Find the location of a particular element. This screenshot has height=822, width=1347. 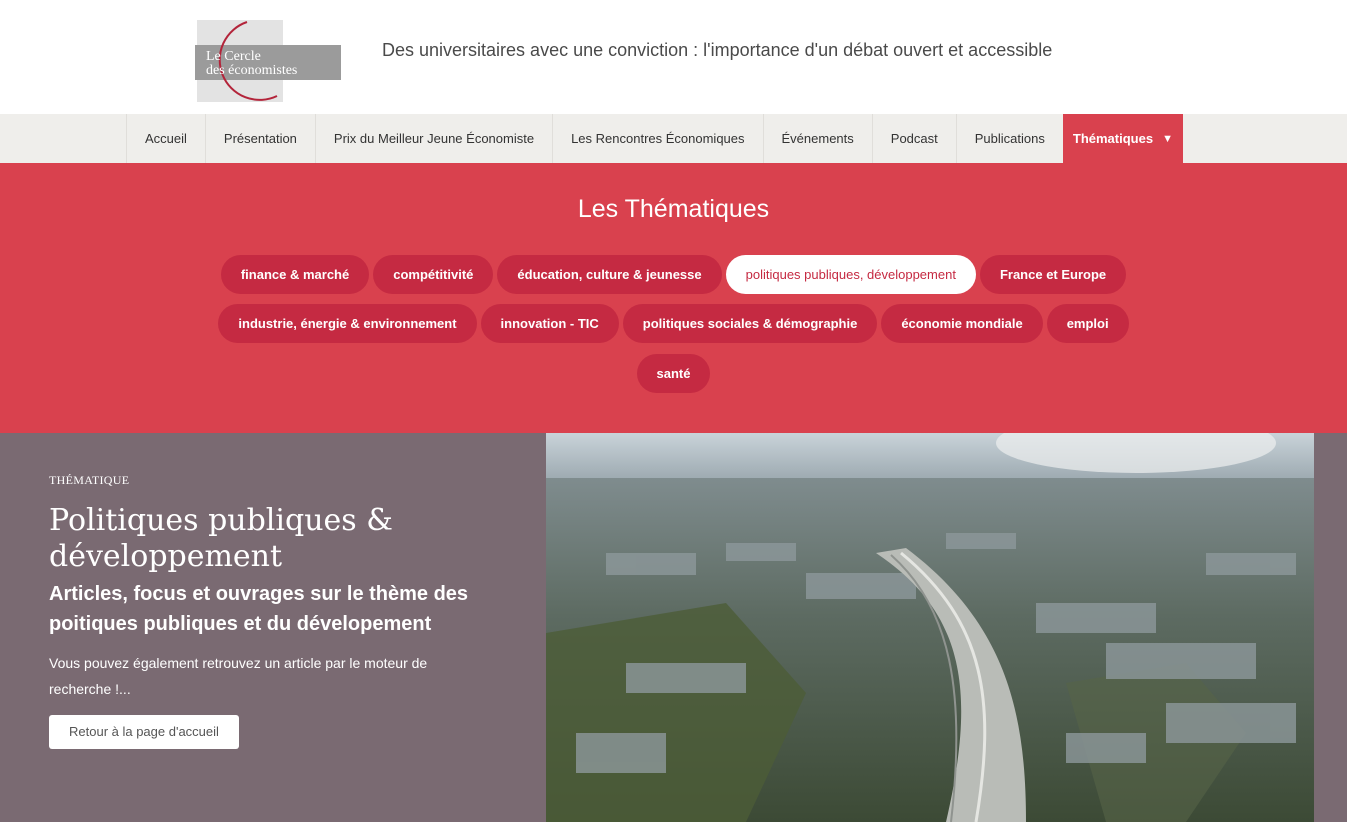

topic-pill-innovation: innovation - TIC is located at coordinates (549, 323).